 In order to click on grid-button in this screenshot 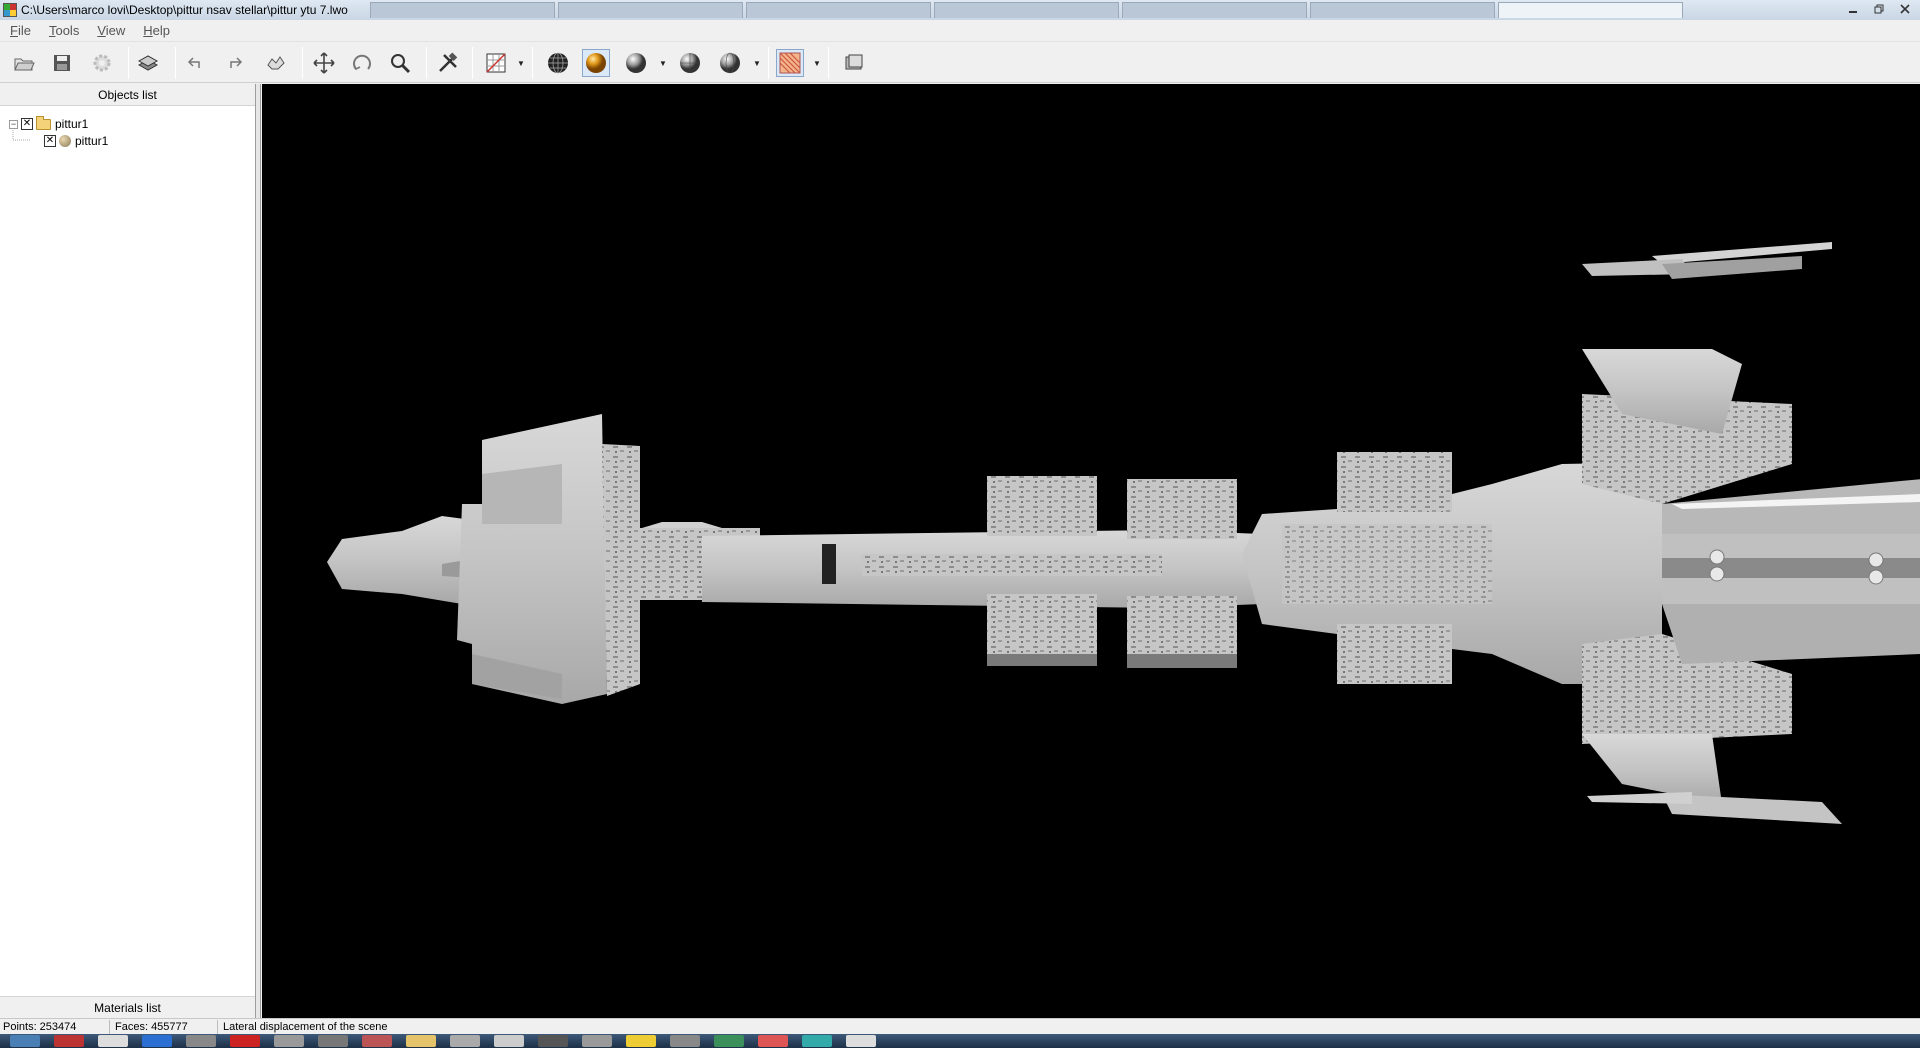, I will do `click(496, 63)`.